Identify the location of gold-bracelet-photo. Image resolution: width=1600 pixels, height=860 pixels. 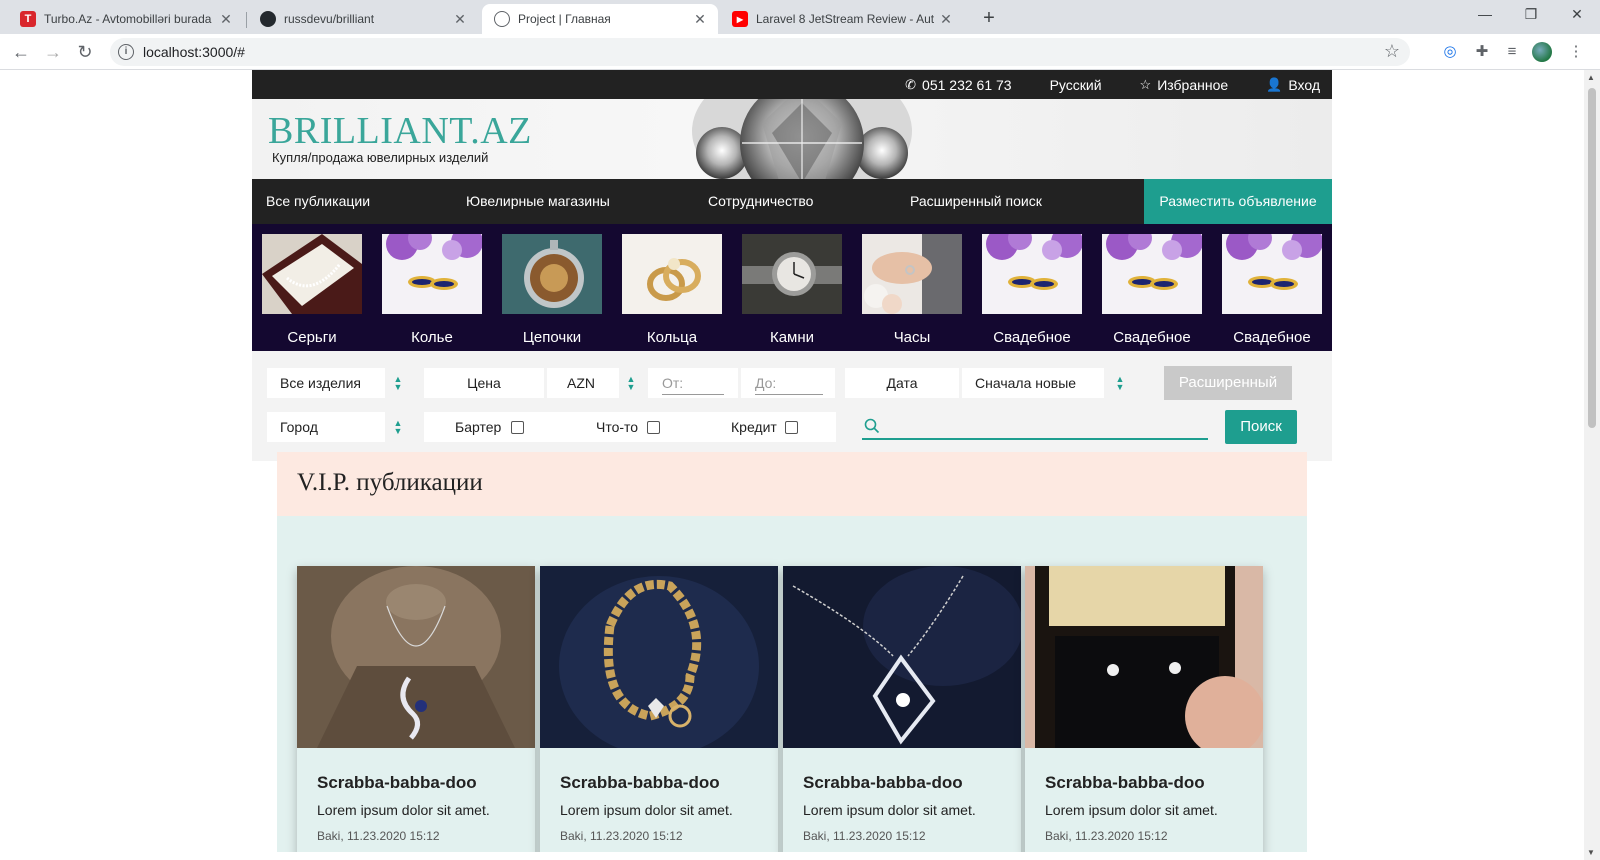
(659, 661).